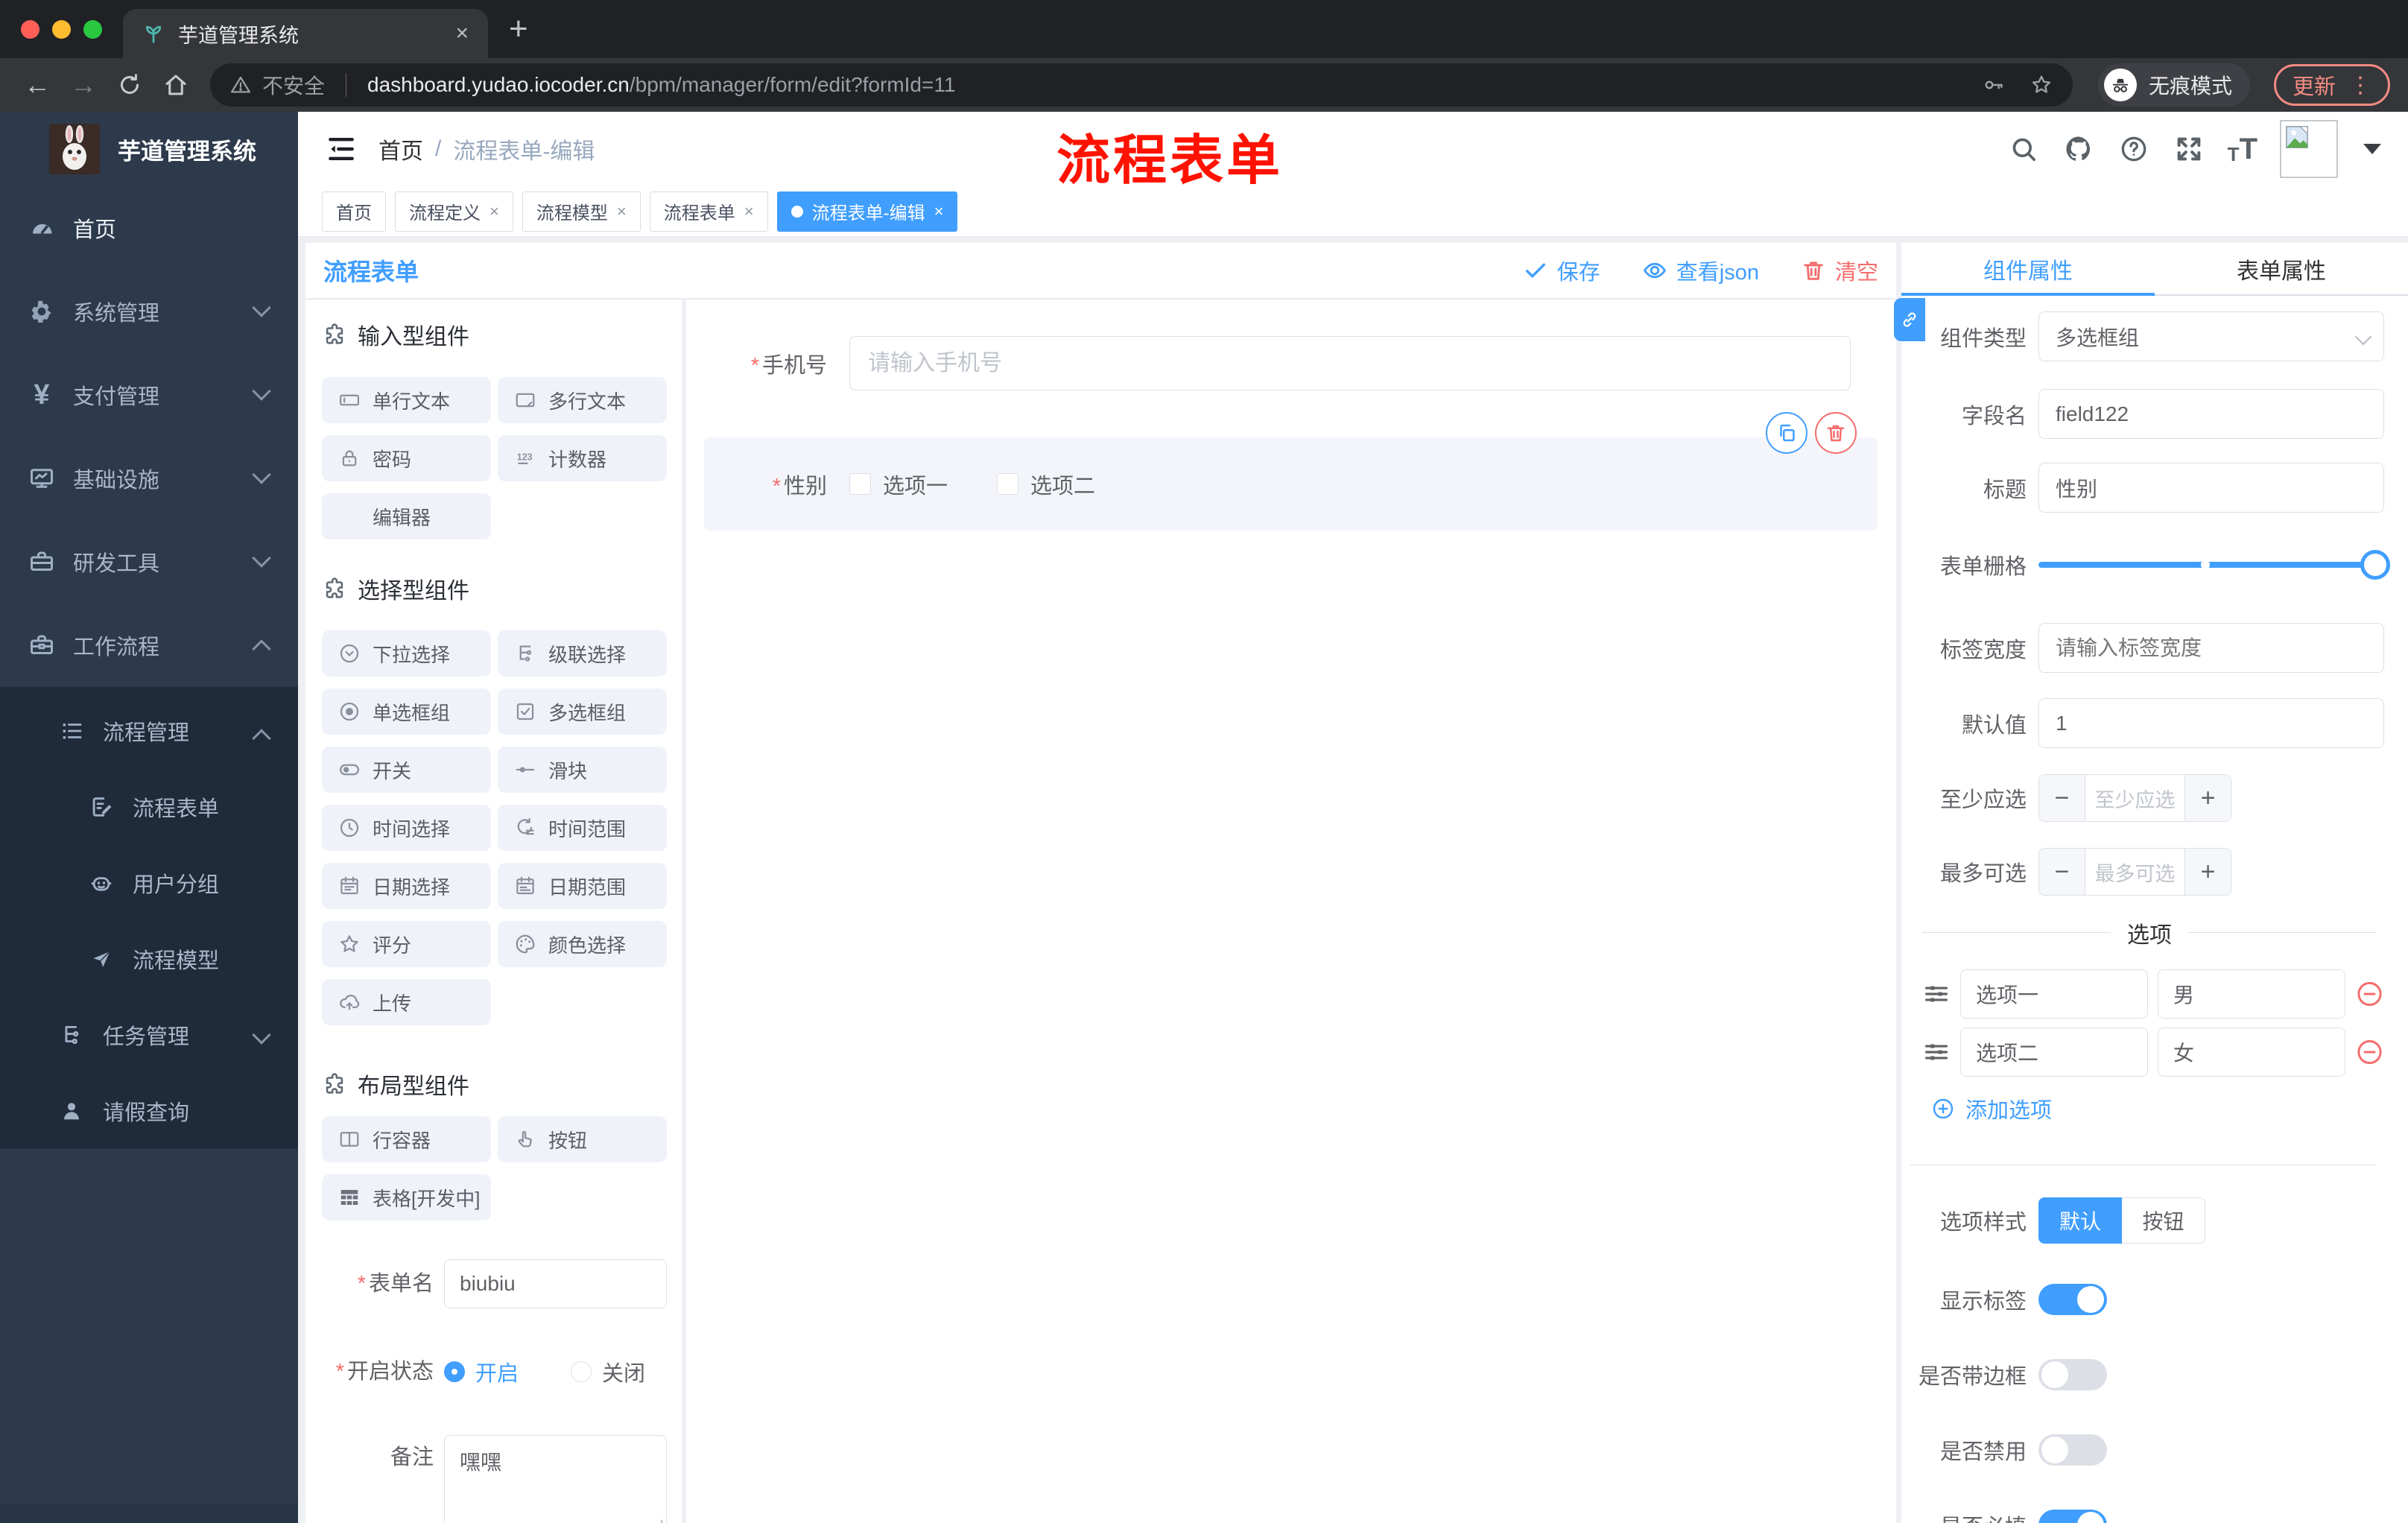 Image resolution: width=2408 pixels, height=1523 pixels. Describe the element at coordinates (2142, 1109) in the screenshot. I see `add-option-button: 添加选项` at that location.